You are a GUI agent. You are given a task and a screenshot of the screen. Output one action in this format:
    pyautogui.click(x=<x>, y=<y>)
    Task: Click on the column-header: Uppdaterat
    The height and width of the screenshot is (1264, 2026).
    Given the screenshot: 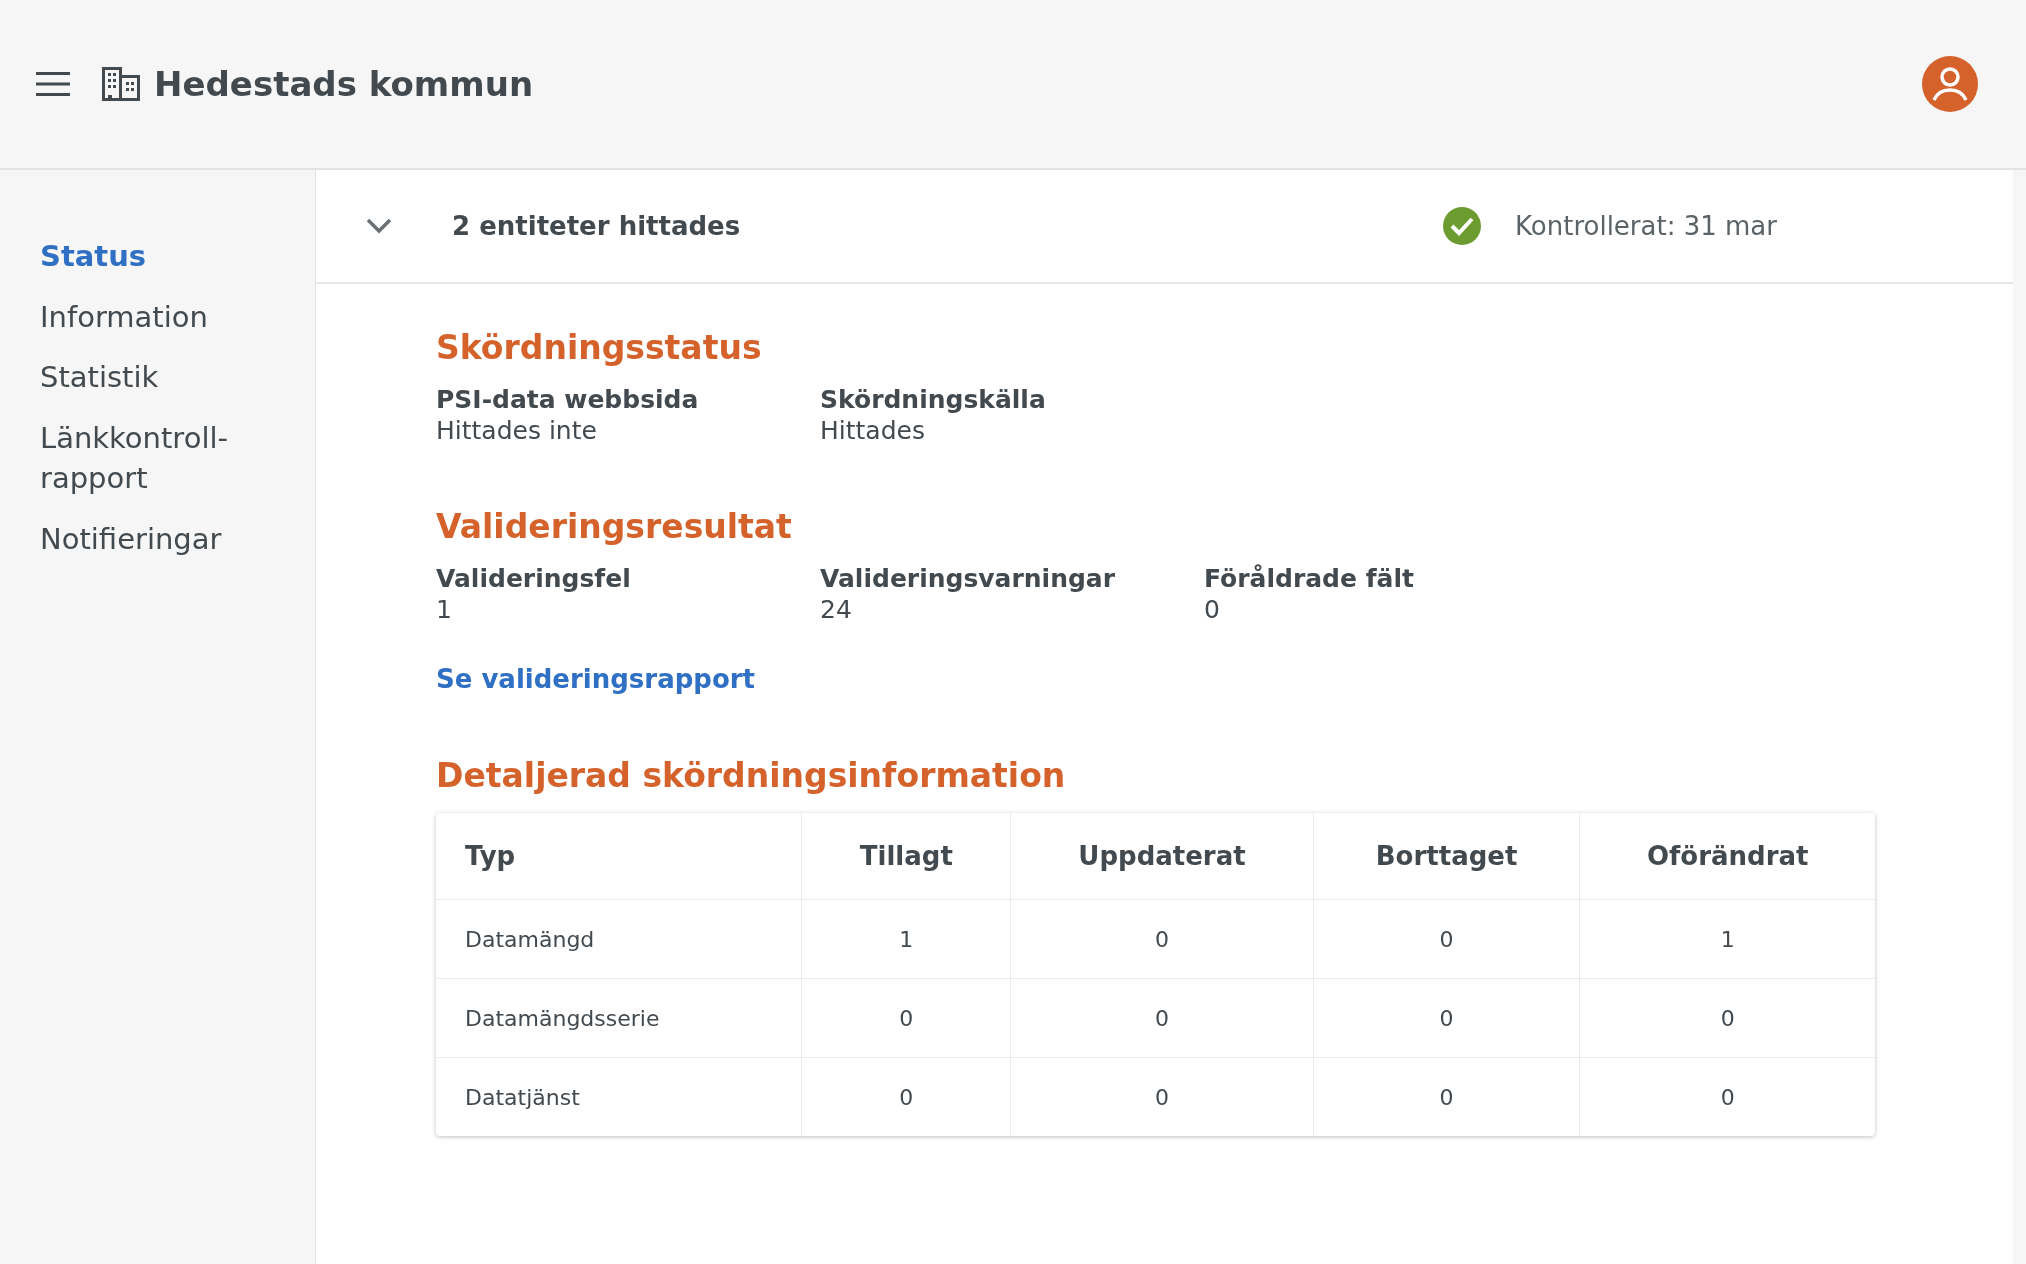 What is the action you would take?
    pyautogui.click(x=1162, y=856)
    